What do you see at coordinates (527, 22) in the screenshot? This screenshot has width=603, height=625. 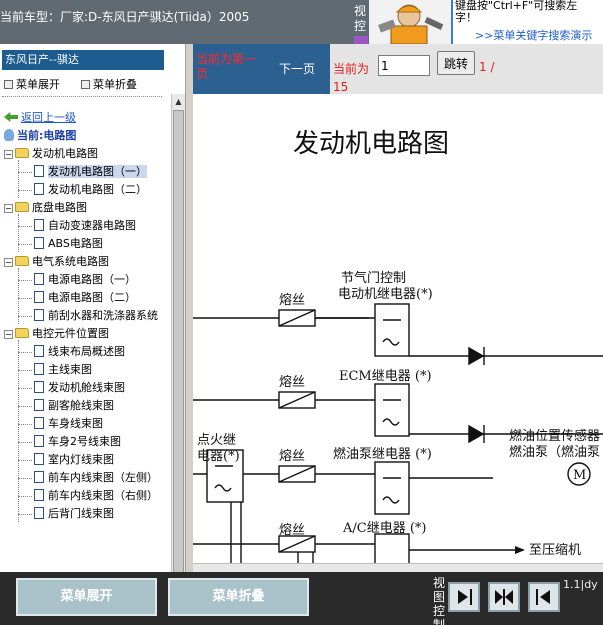 I see `search-tips-panel: 键盘按"Ctrl+F"可搜索左 字！ >>菜单关键字搜索演示` at bounding box center [527, 22].